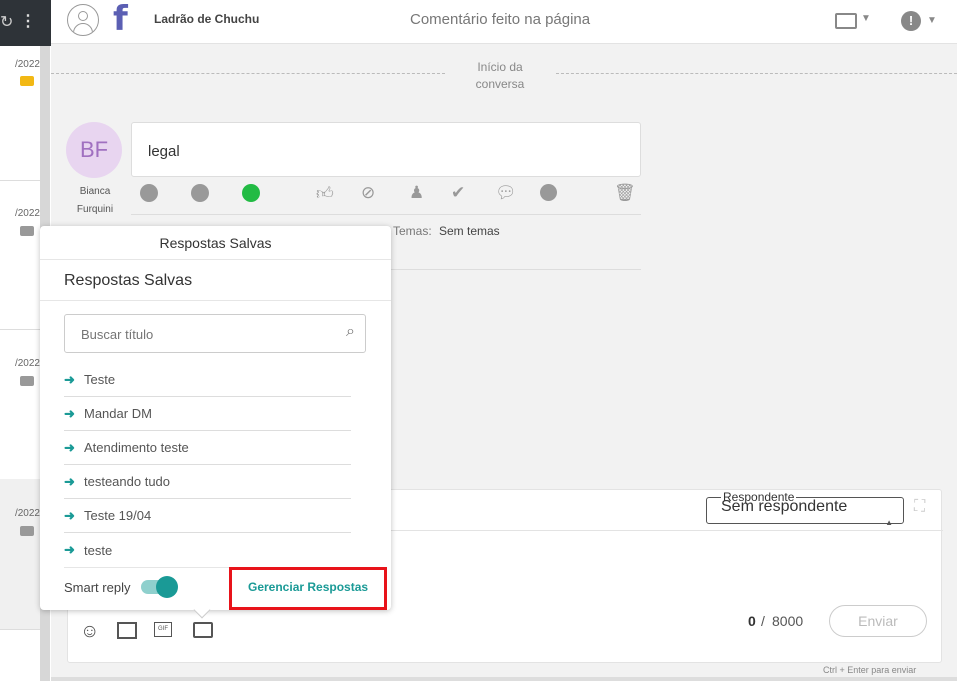 Image resolution: width=957 pixels, height=681 pixels. What do you see at coordinates (805, 508) in the screenshot?
I see `respondent-select: Respondente Sem respondente ▲` at bounding box center [805, 508].